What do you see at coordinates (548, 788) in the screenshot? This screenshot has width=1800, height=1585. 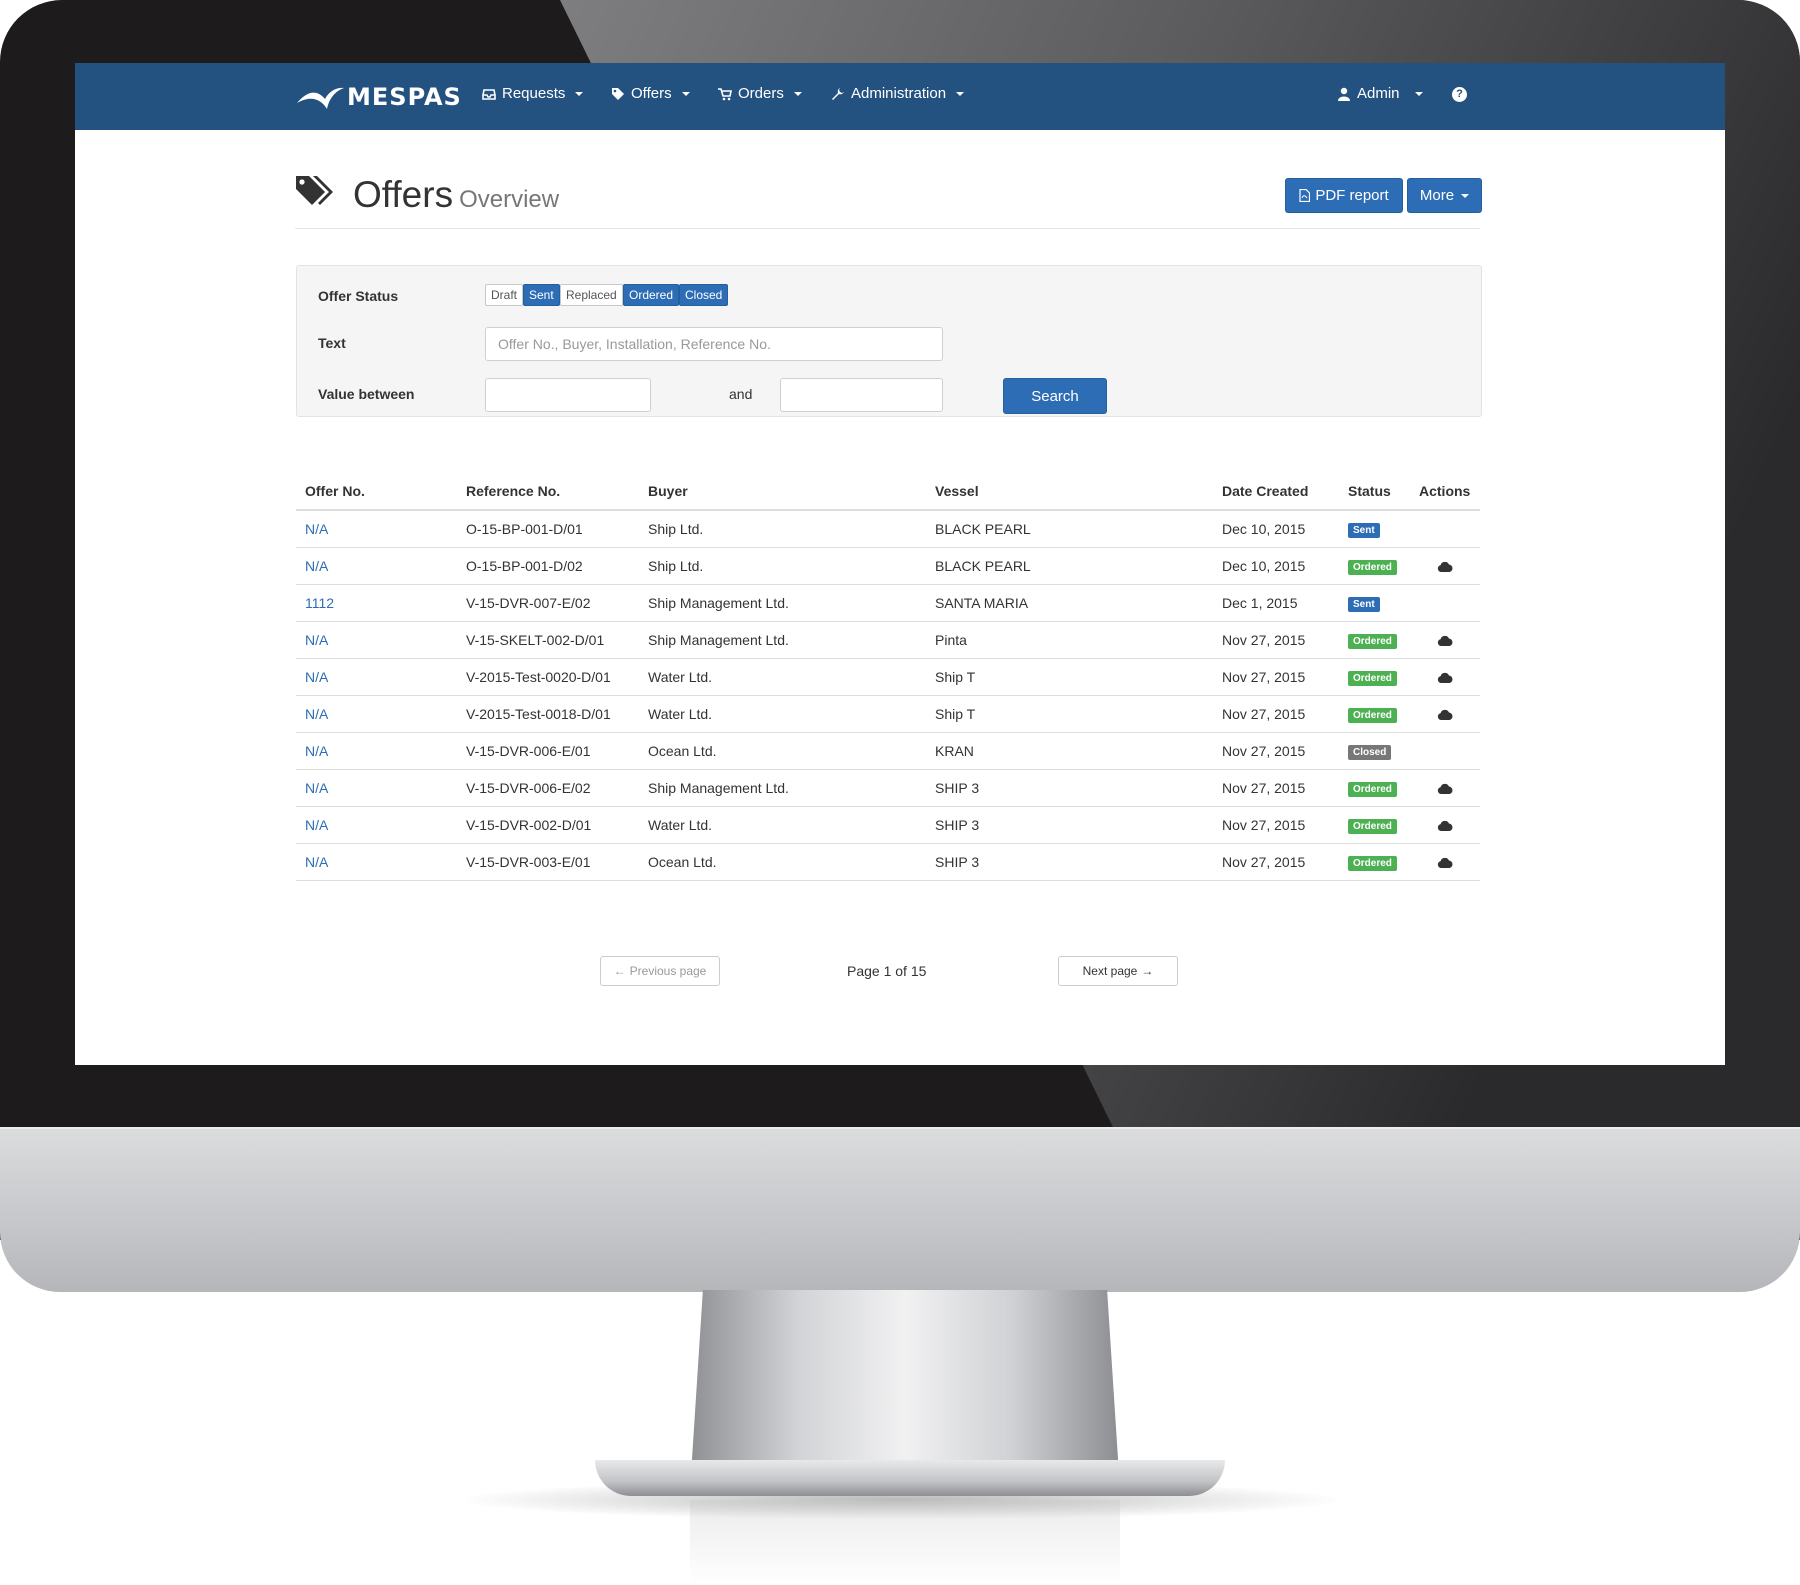 I see `reference-cell: V-15-DVR-006-E/02` at bounding box center [548, 788].